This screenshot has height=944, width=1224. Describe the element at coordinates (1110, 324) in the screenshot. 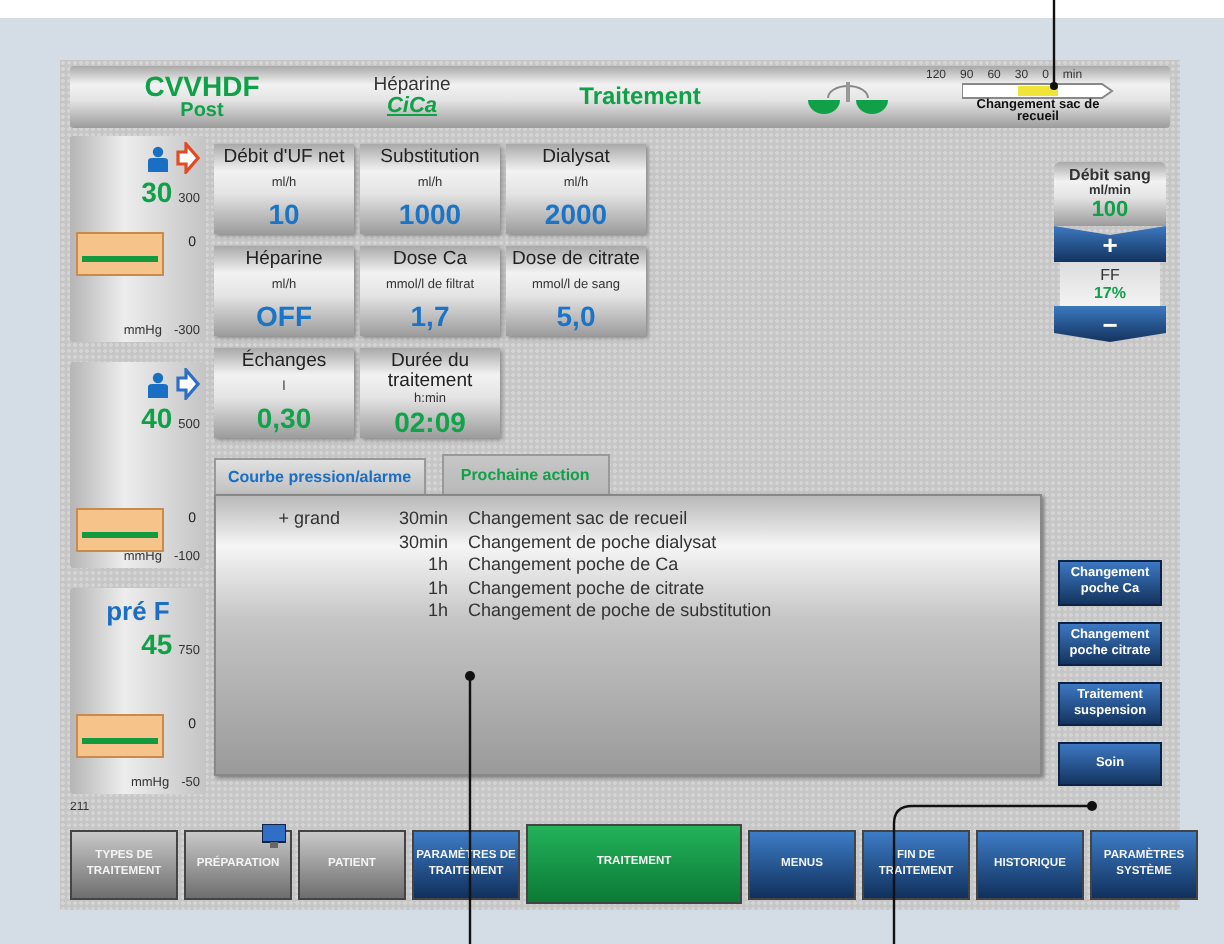

I see `decrease-button: −` at that location.